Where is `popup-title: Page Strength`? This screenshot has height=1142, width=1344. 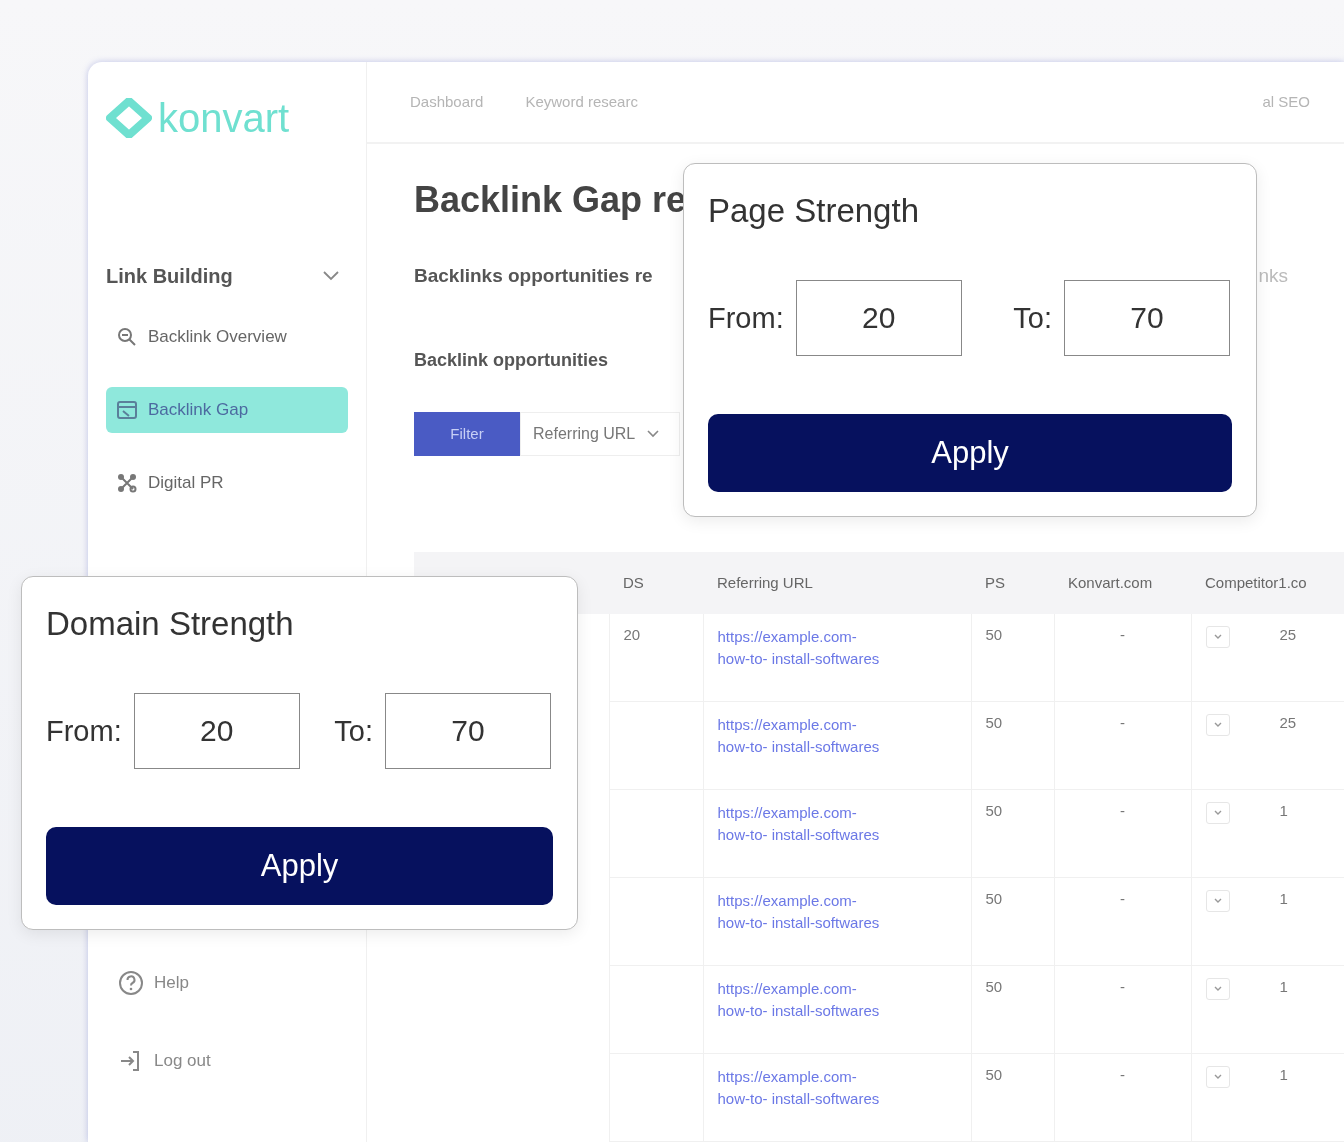 popup-title: Page Strength is located at coordinates (814, 211).